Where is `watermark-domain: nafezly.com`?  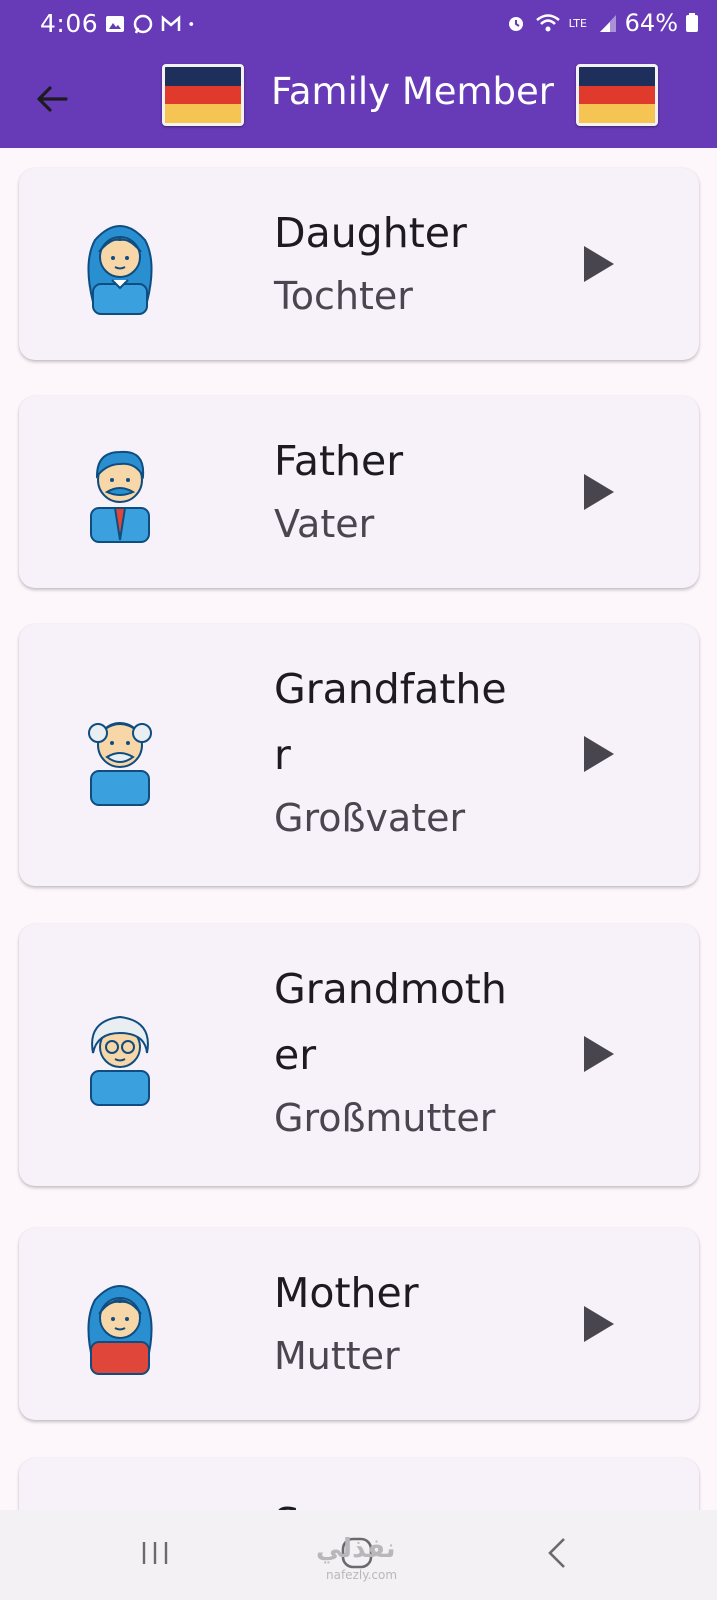 watermark-domain: nafezly.com is located at coordinates (362, 1575).